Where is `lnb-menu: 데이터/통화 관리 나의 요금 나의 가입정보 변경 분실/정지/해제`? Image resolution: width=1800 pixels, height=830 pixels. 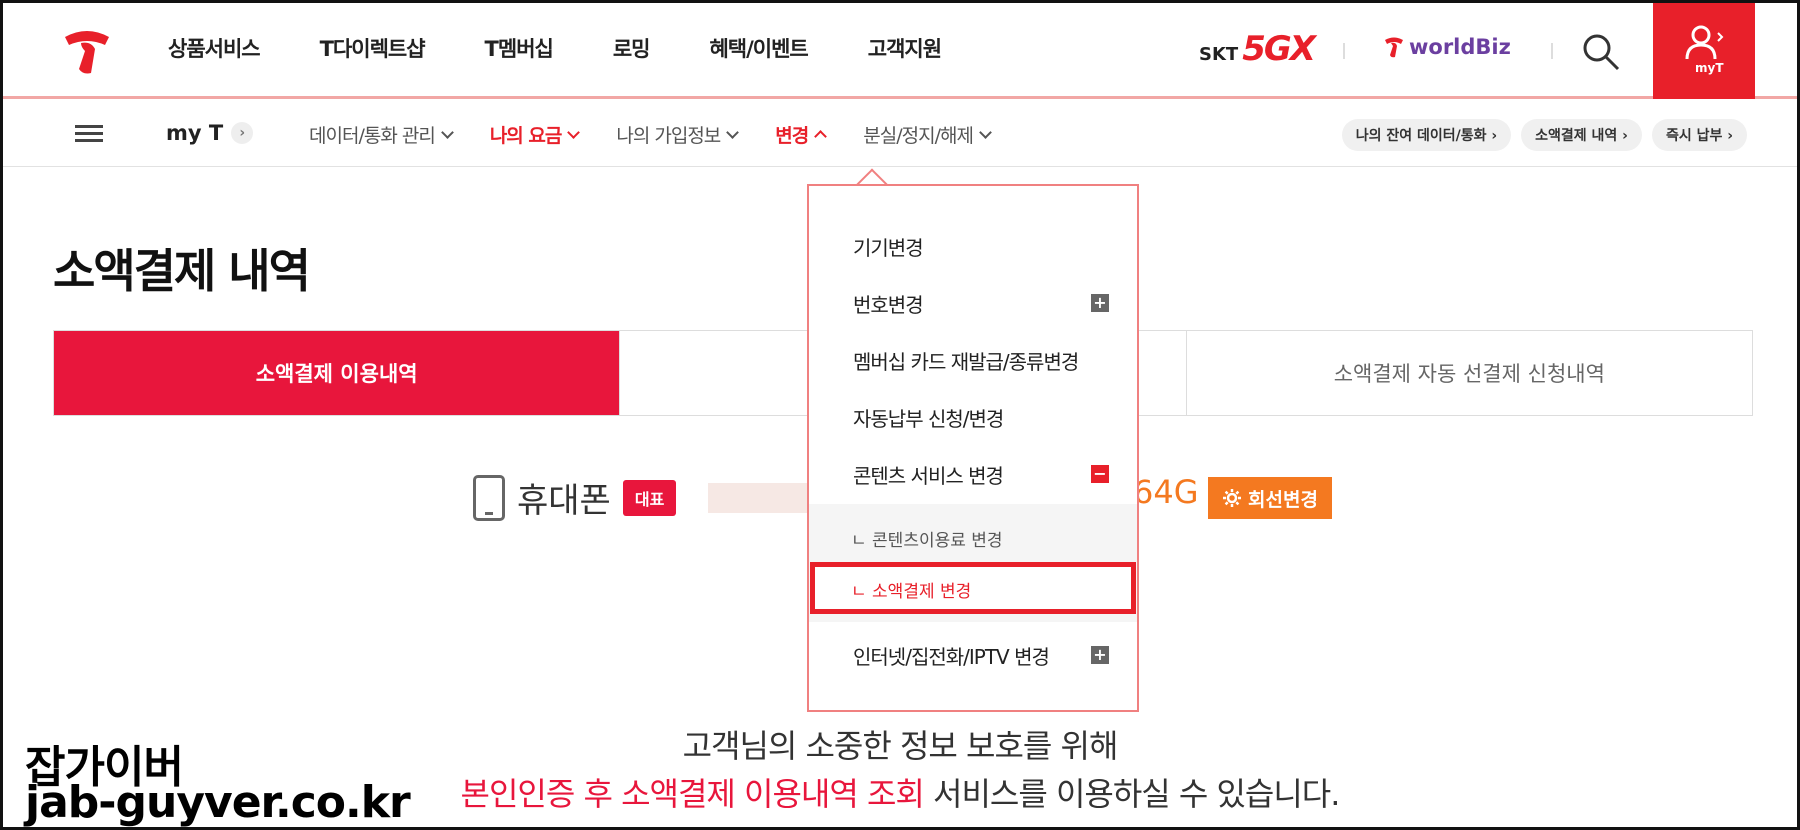 lnb-menu: 데이터/통화 관리 나의 요금 나의 가입정보 변경 분실/정지/해제 is located at coordinates (668, 134).